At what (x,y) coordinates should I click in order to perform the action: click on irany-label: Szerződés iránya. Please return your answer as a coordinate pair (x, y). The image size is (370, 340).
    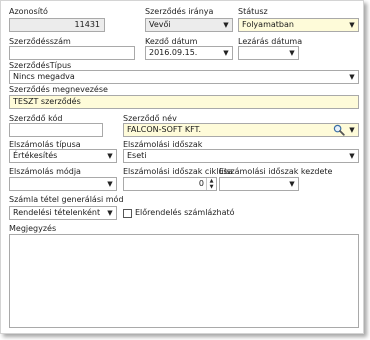
    Looking at the image, I should click on (179, 11).